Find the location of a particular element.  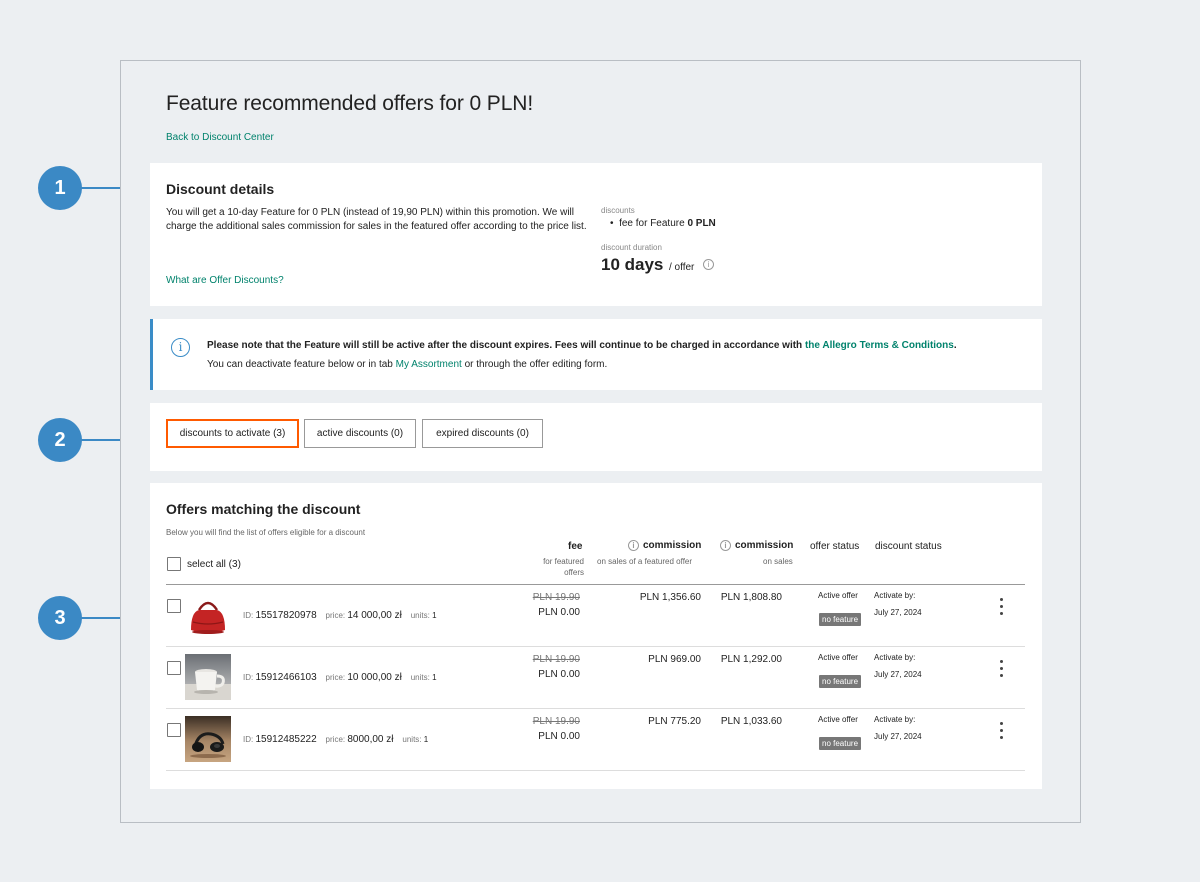

tab-active-discounts: active discounts (0) is located at coordinates (360, 433).